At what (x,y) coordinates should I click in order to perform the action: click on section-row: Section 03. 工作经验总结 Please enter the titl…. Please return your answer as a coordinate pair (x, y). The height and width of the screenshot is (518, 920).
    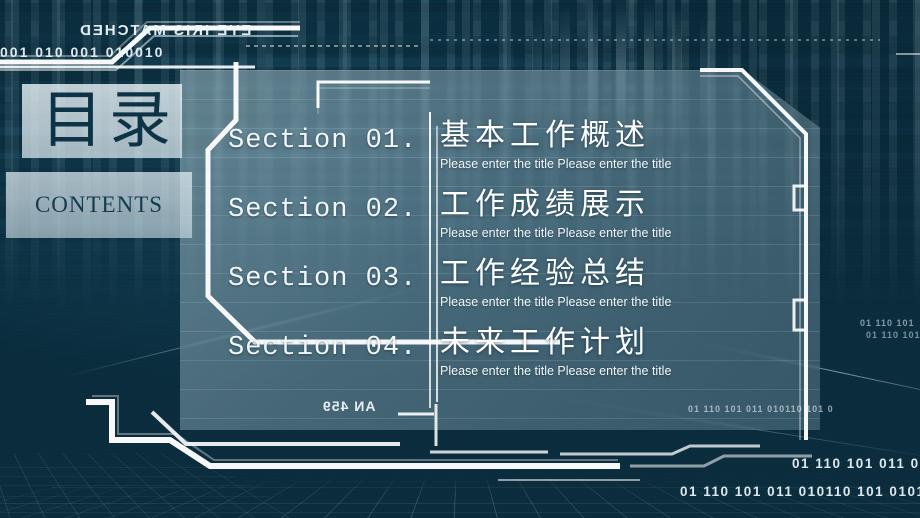
    Looking at the image, I should click on (528, 288).